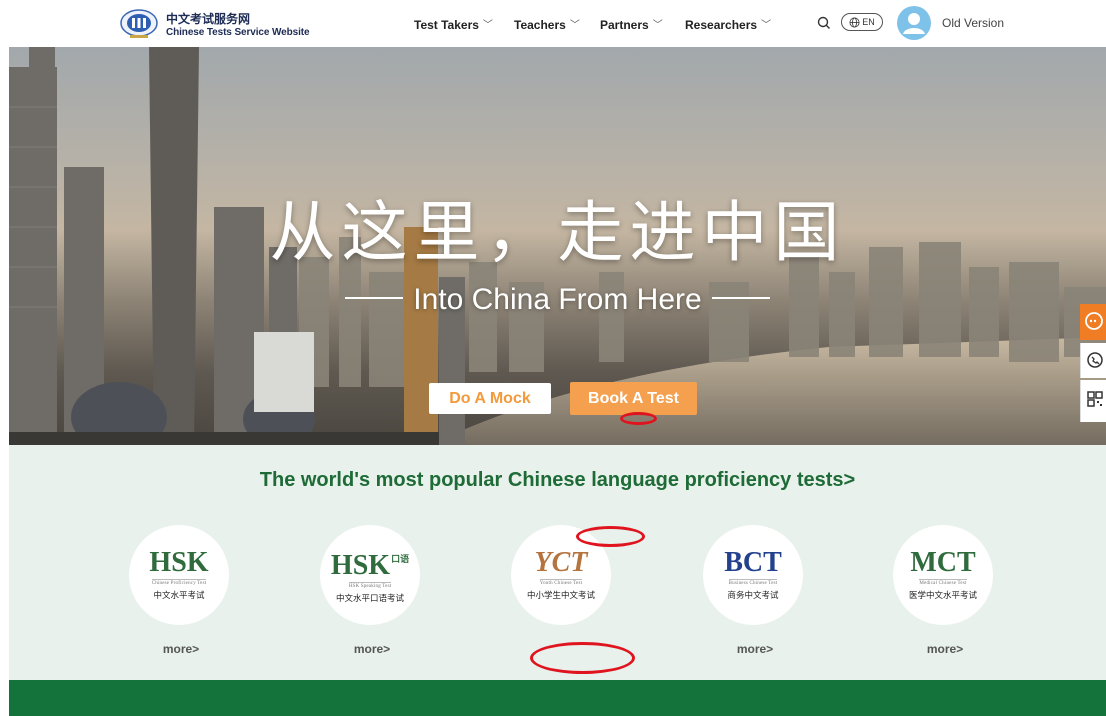  What do you see at coordinates (721, 25) in the screenshot?
I see `nav-label: Researchers` at bounding box center [721, 25].